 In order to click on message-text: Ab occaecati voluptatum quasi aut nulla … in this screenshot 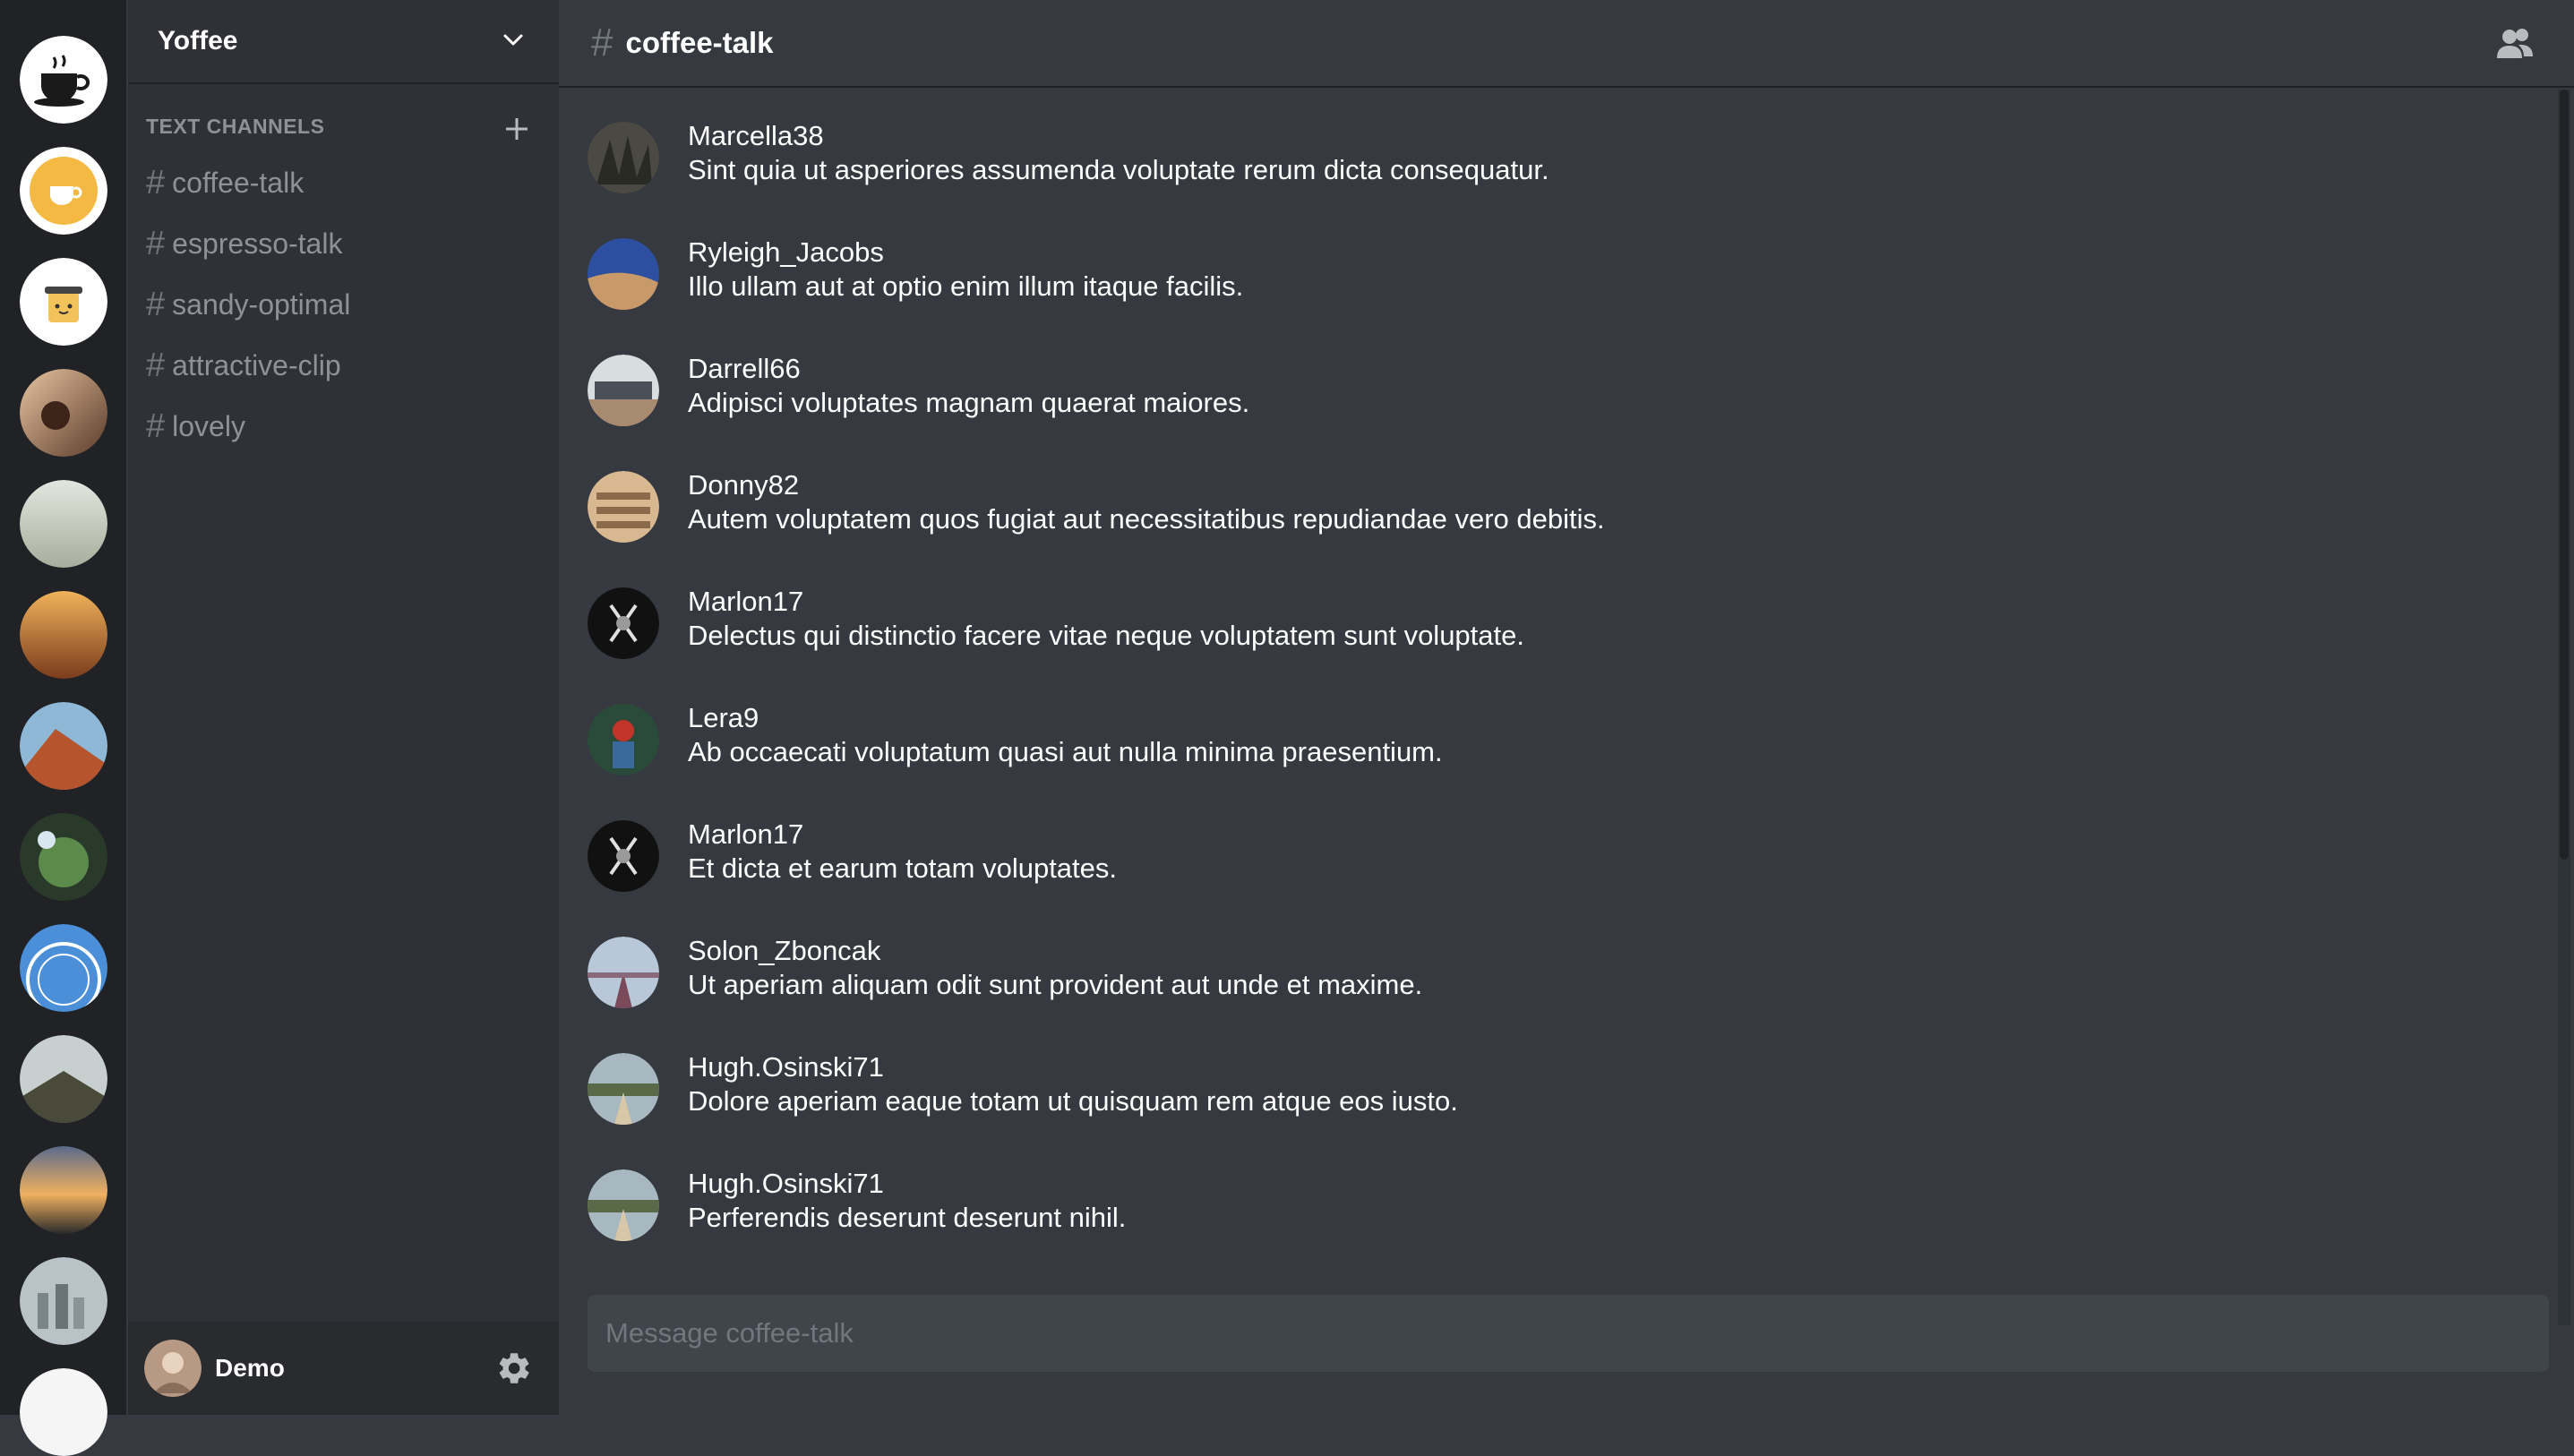, I will do `click(1065, 751)`.